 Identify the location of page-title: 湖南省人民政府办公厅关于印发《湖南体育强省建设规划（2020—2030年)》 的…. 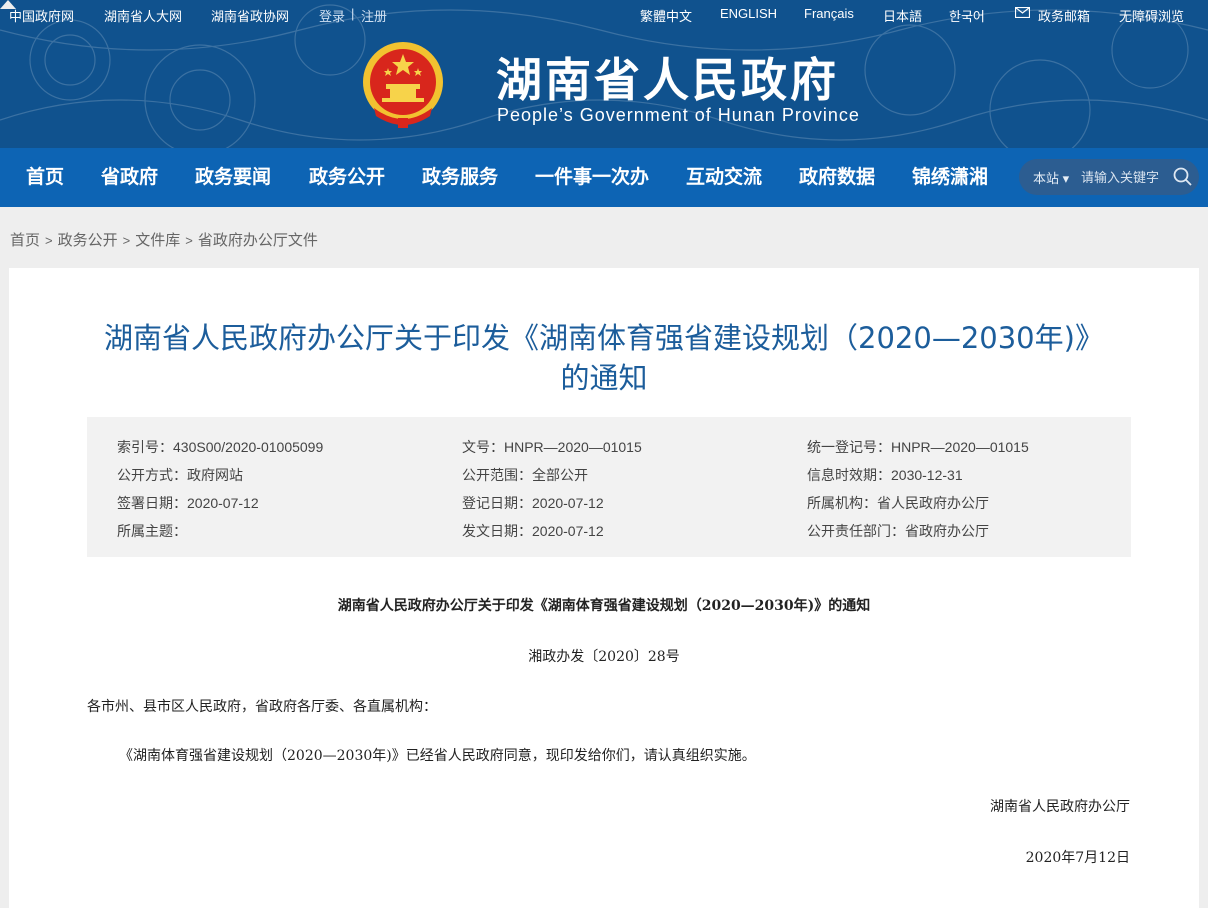
(604, 358).